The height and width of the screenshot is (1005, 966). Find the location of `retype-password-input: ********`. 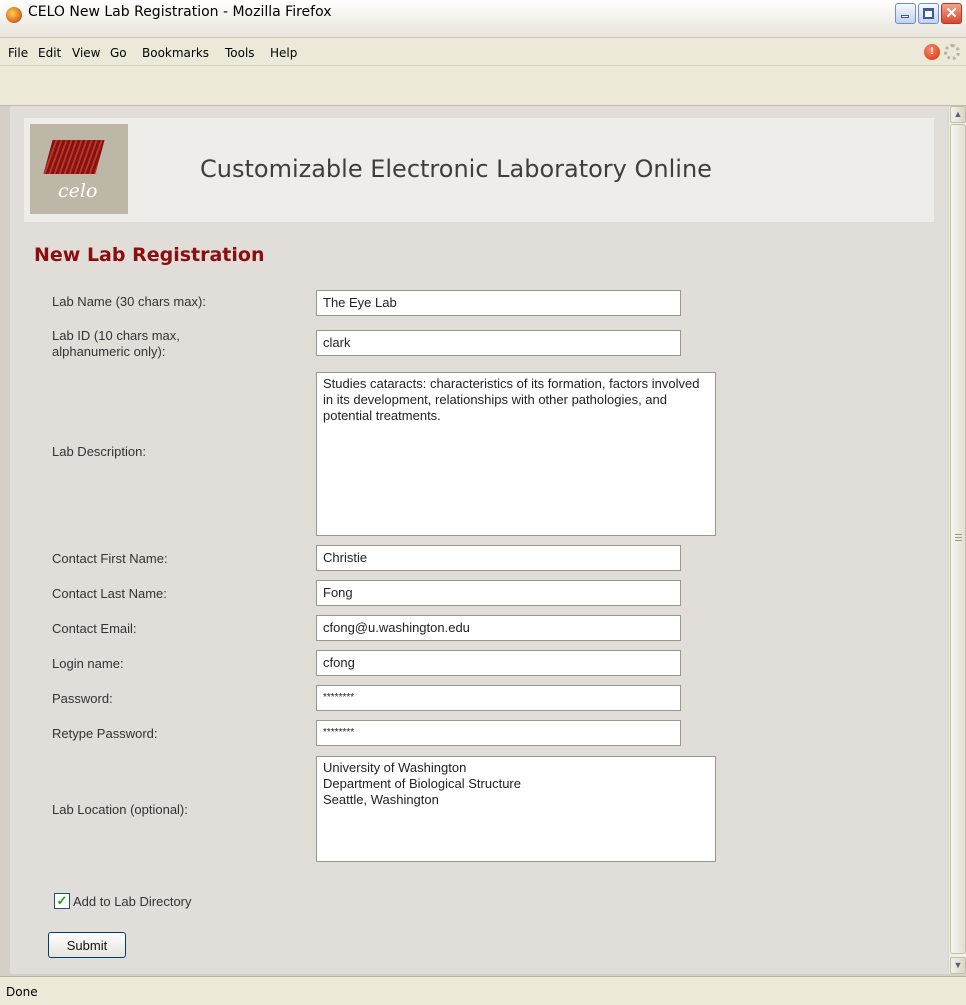

retype-password-input: ******** is located at coordinates (498, 733).